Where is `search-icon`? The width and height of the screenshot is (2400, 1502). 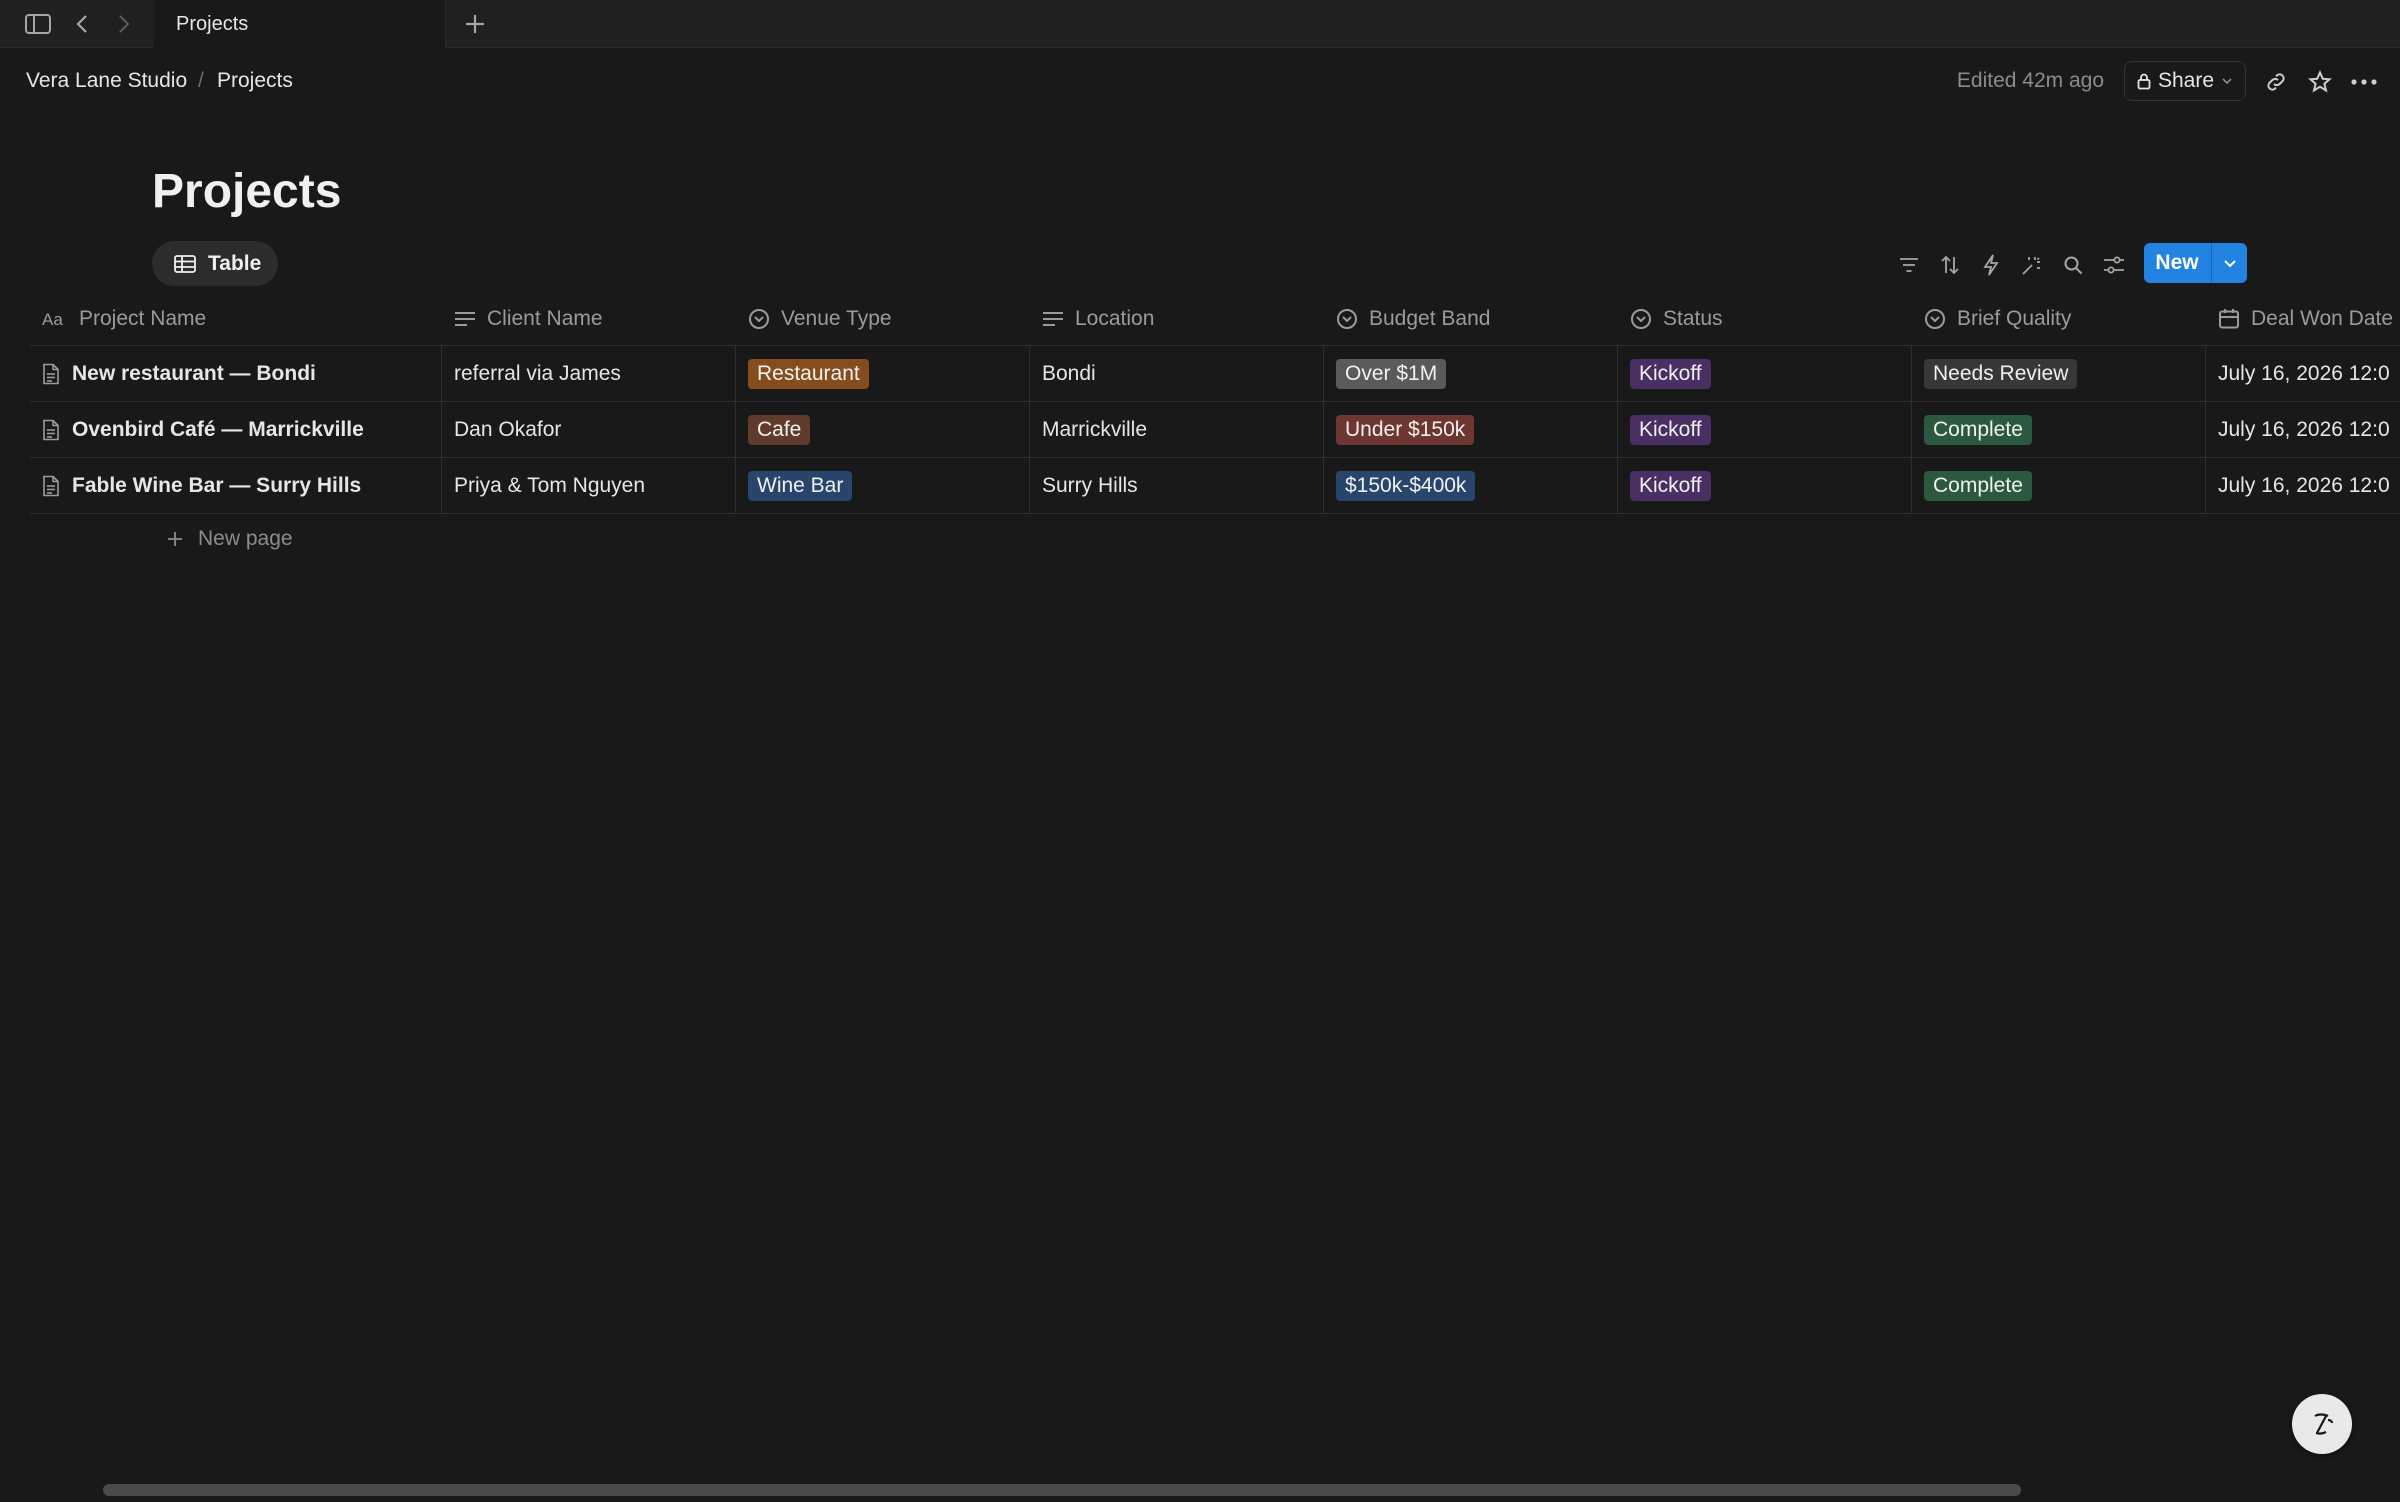 search-icon is located at coordinates (2073, 265).